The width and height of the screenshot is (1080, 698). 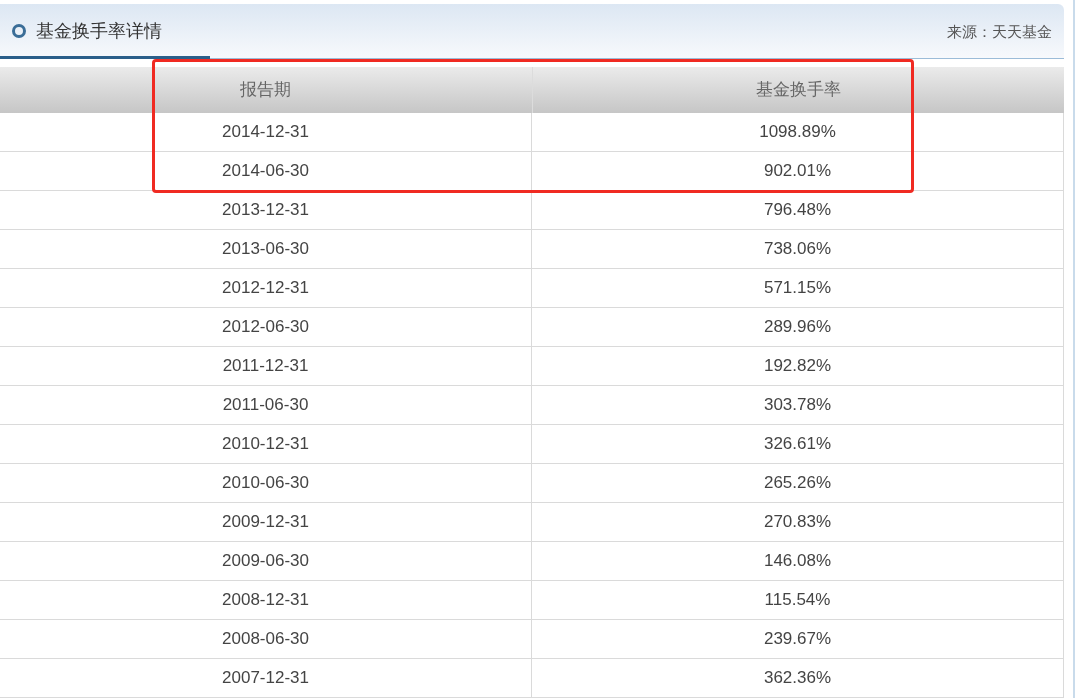 I want to click on table-cell-text: 2008-06-30, so click(x=265, y=639).